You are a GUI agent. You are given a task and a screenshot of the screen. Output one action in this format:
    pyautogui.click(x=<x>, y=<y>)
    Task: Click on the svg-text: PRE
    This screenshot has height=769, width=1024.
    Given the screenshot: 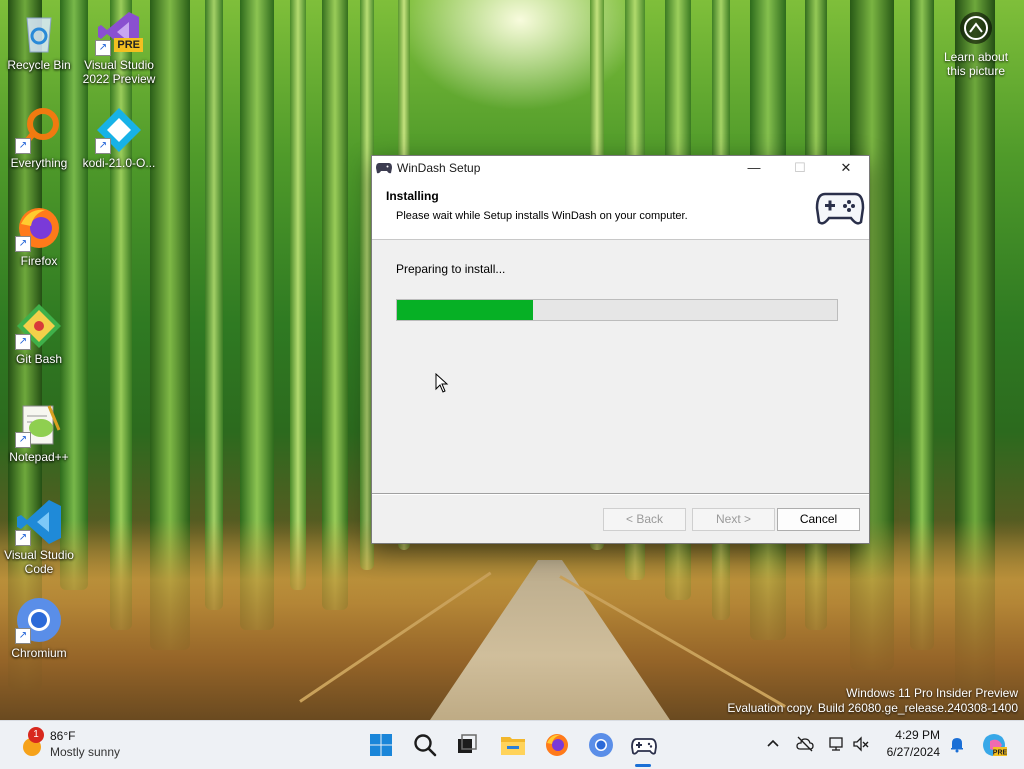 What is the action you would take?
    pyautogui.click(x=1000, y=753)
    